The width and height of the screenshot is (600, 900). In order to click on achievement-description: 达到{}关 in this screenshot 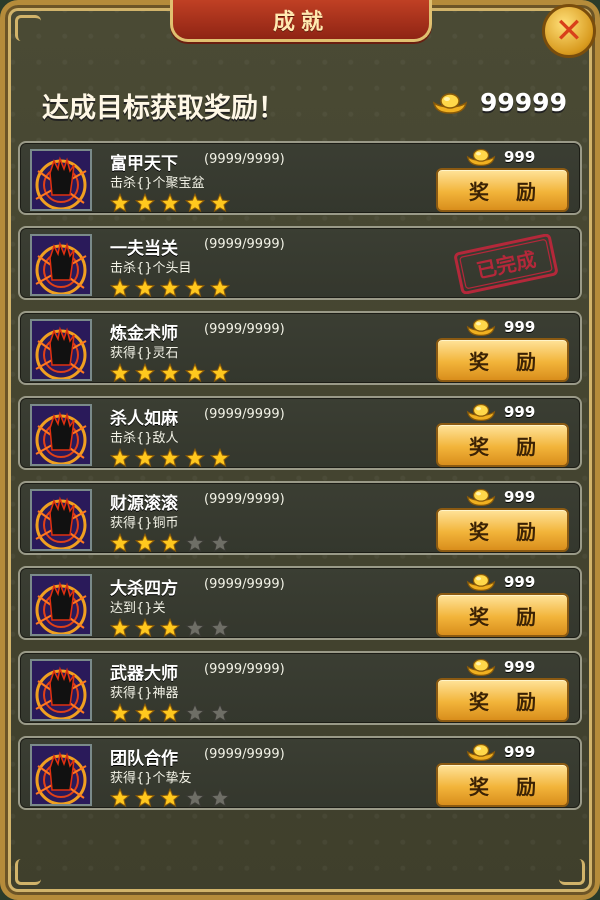, I will do `click(138, 608)`.